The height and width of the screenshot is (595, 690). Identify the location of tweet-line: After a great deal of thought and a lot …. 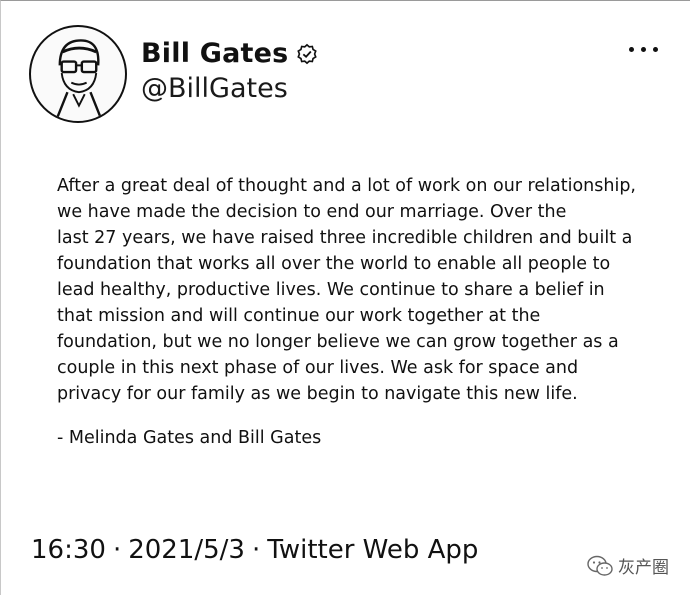
(346, 186).